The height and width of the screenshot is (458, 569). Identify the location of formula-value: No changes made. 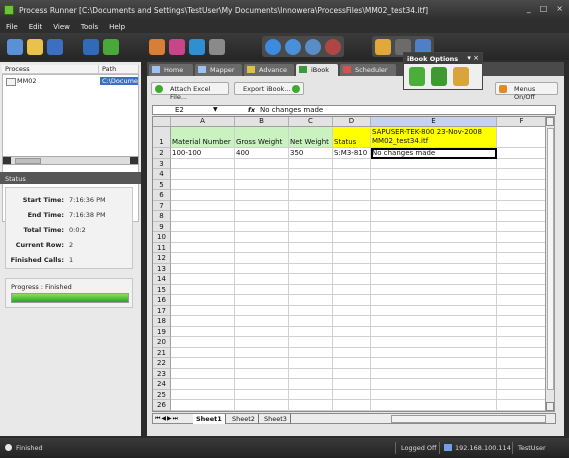
(291, 110).